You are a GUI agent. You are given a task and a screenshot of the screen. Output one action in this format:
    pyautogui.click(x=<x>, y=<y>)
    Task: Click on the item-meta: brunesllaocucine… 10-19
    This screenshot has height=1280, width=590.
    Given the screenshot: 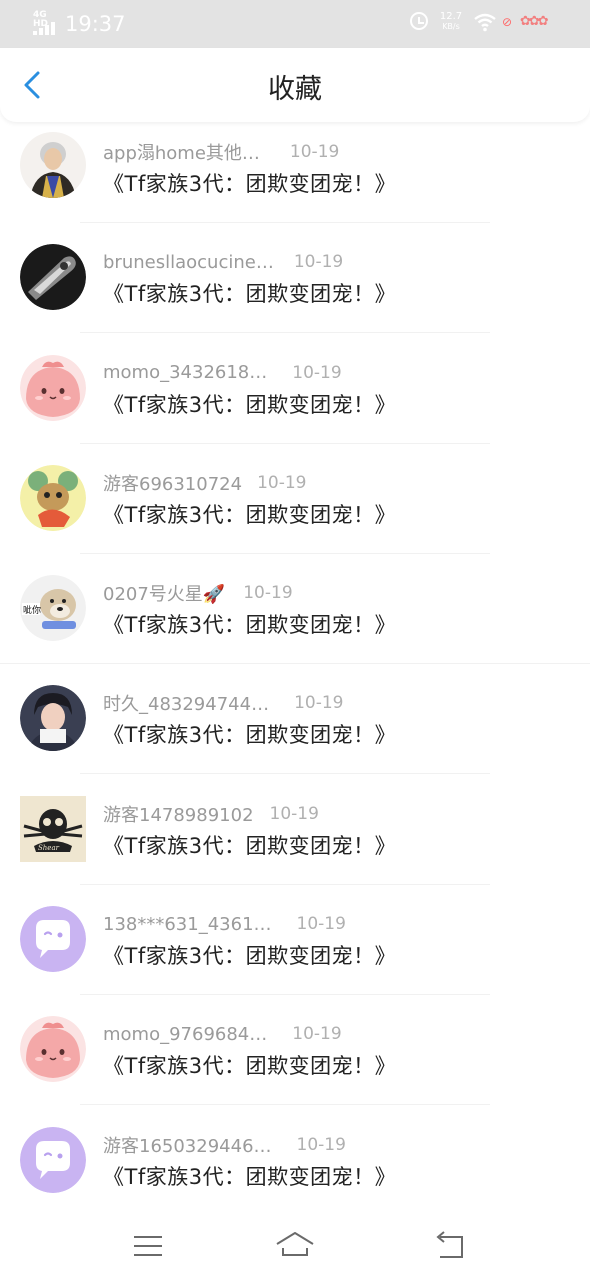 What is the action you would take?
    pyautogui.click(x=223, y=262)
    